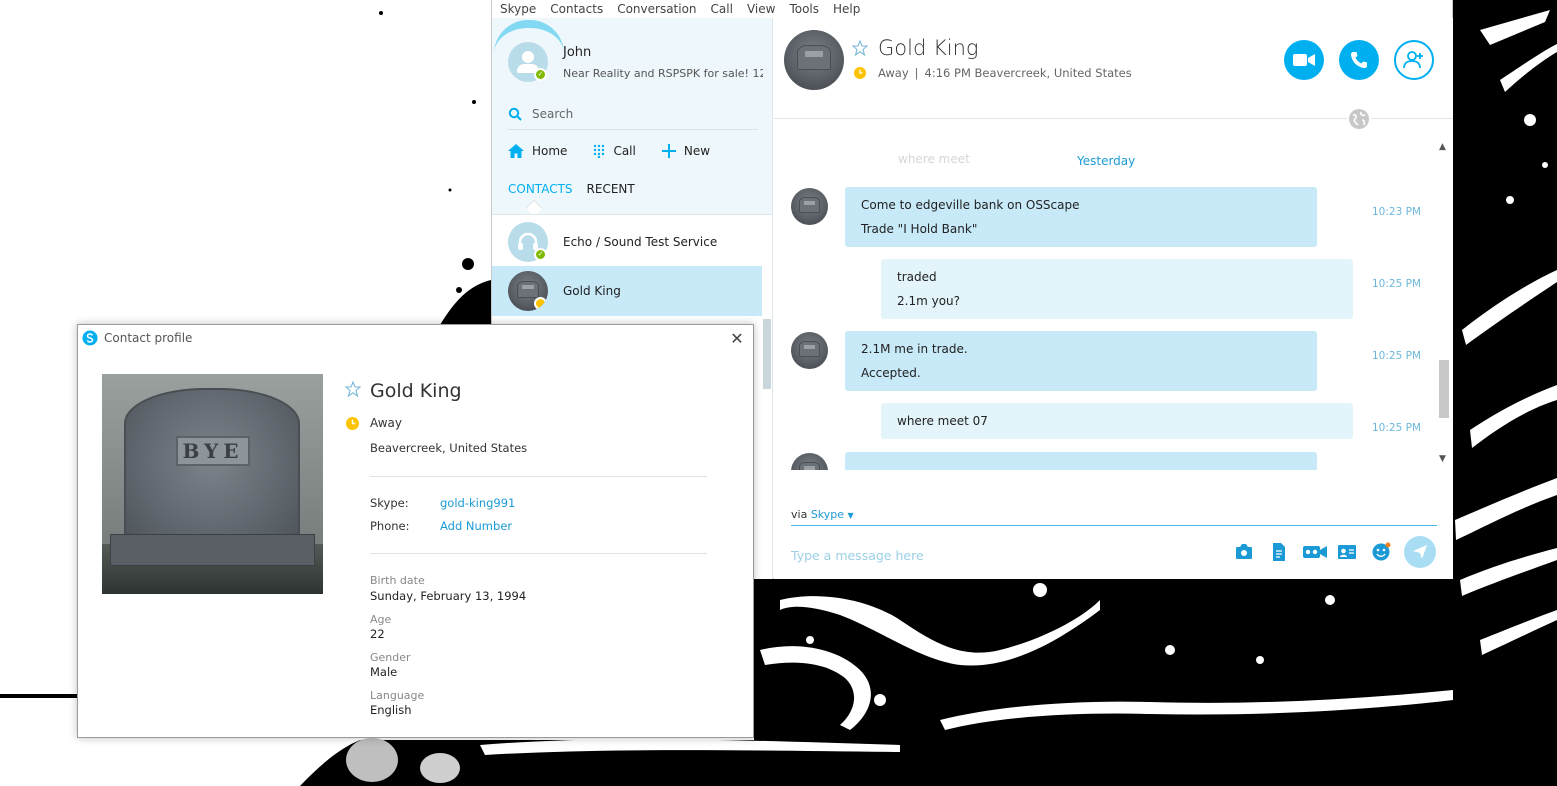 This screenshot has width=1557, height=786. I want to click on message-input, so click(1001, 555).